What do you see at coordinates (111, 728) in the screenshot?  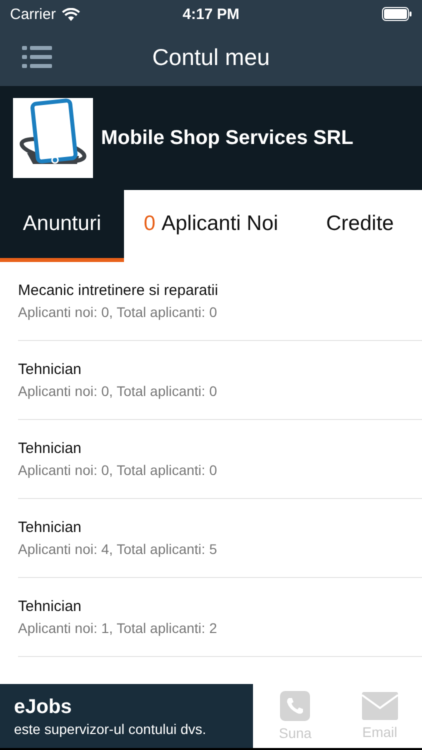 I see `supervisor-note: este supervizor-ul contului dvs.` at bounding box center [111, 728].